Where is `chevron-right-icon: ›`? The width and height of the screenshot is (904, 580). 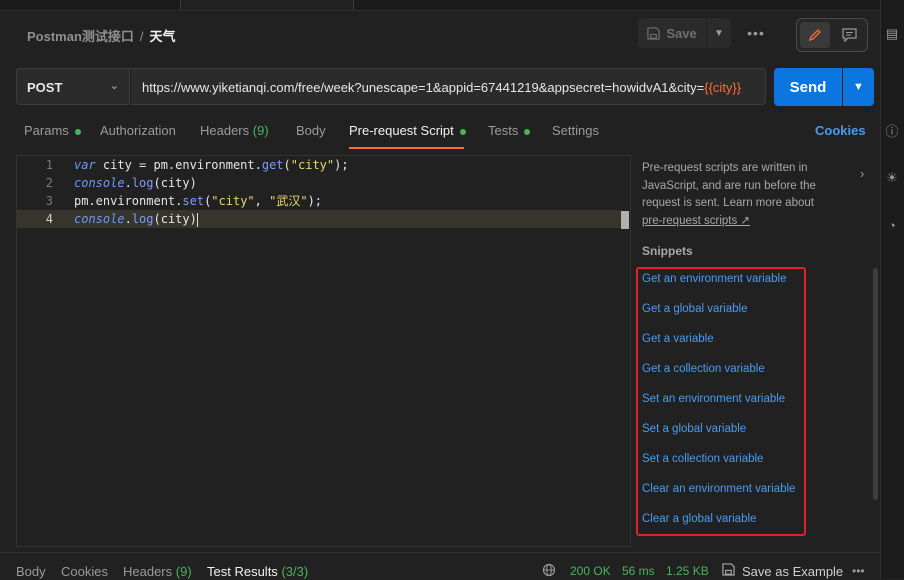
chevron-right-icon: › is located at coordinates (862, 173).